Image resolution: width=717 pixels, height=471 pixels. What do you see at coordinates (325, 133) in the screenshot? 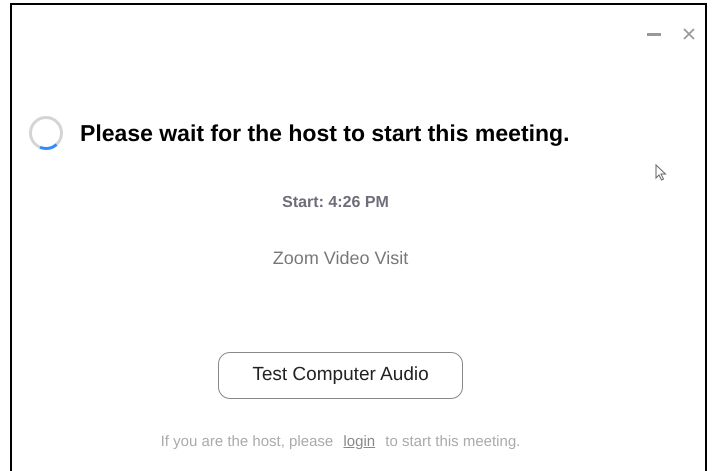
I see `heading: Please wait for the host to start this meeting.` at bounding box center [325, 133].